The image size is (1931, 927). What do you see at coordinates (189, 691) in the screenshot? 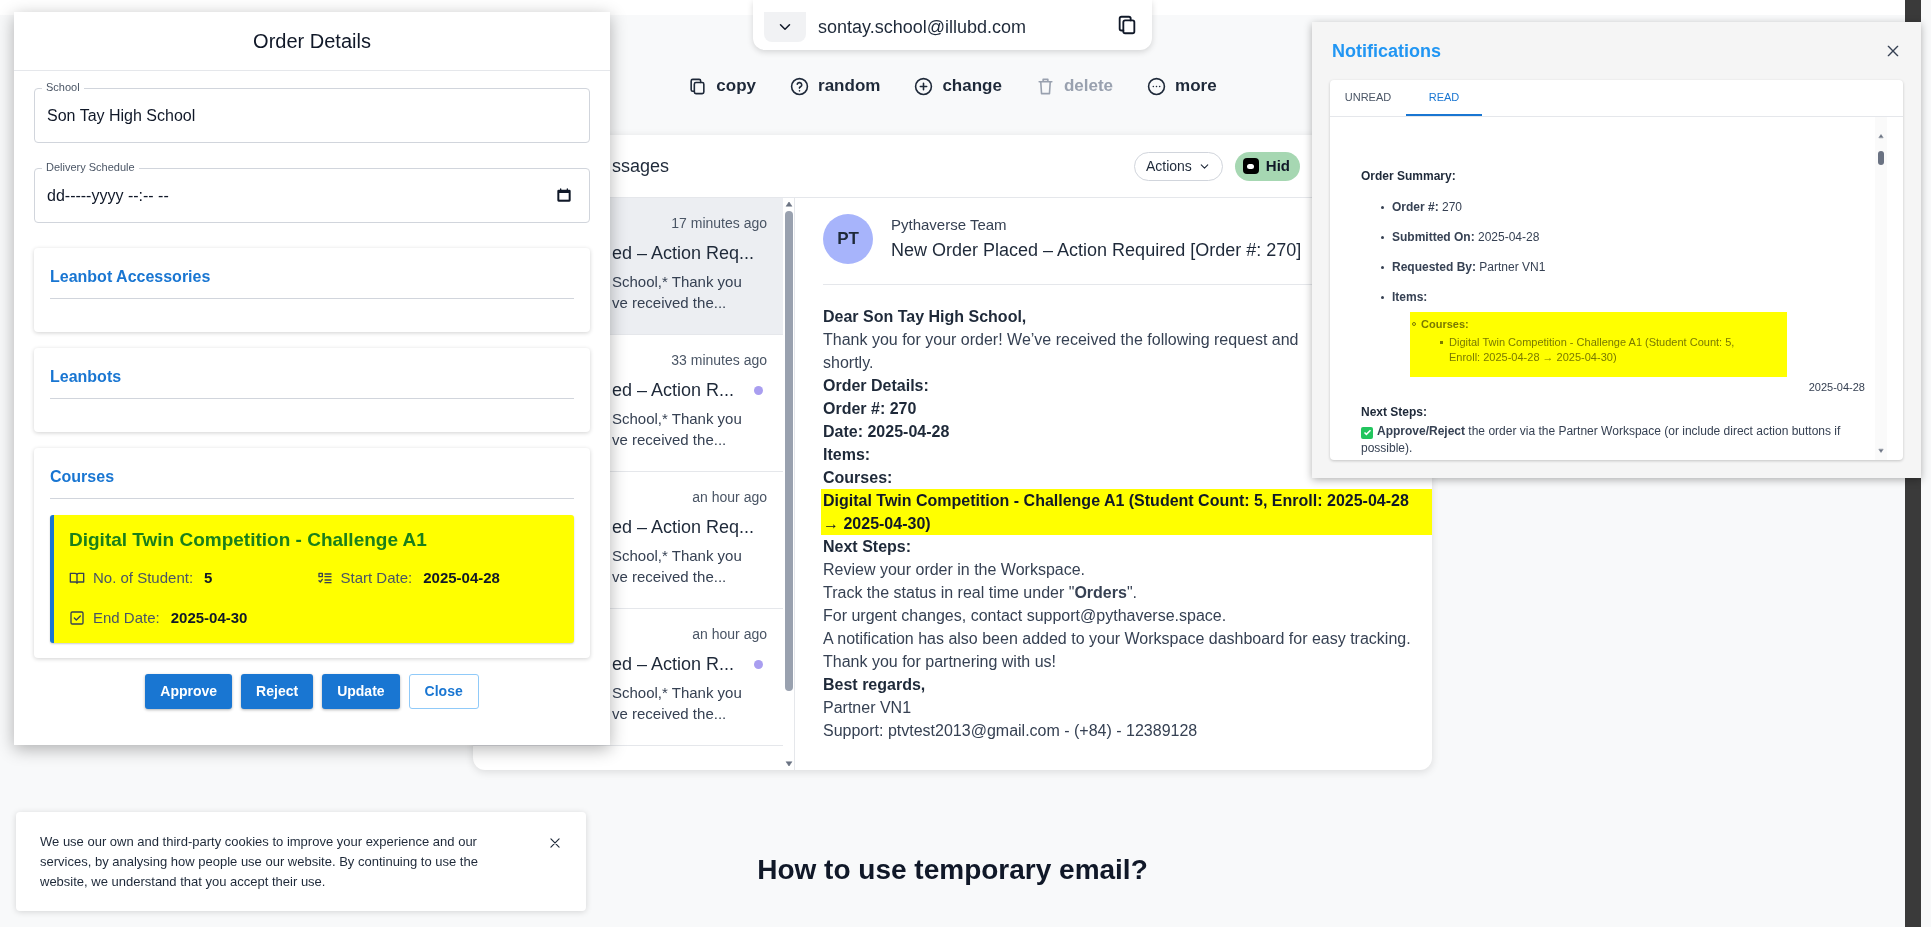
I see `dialog-button: Approve` at bounding box center [189, 691].